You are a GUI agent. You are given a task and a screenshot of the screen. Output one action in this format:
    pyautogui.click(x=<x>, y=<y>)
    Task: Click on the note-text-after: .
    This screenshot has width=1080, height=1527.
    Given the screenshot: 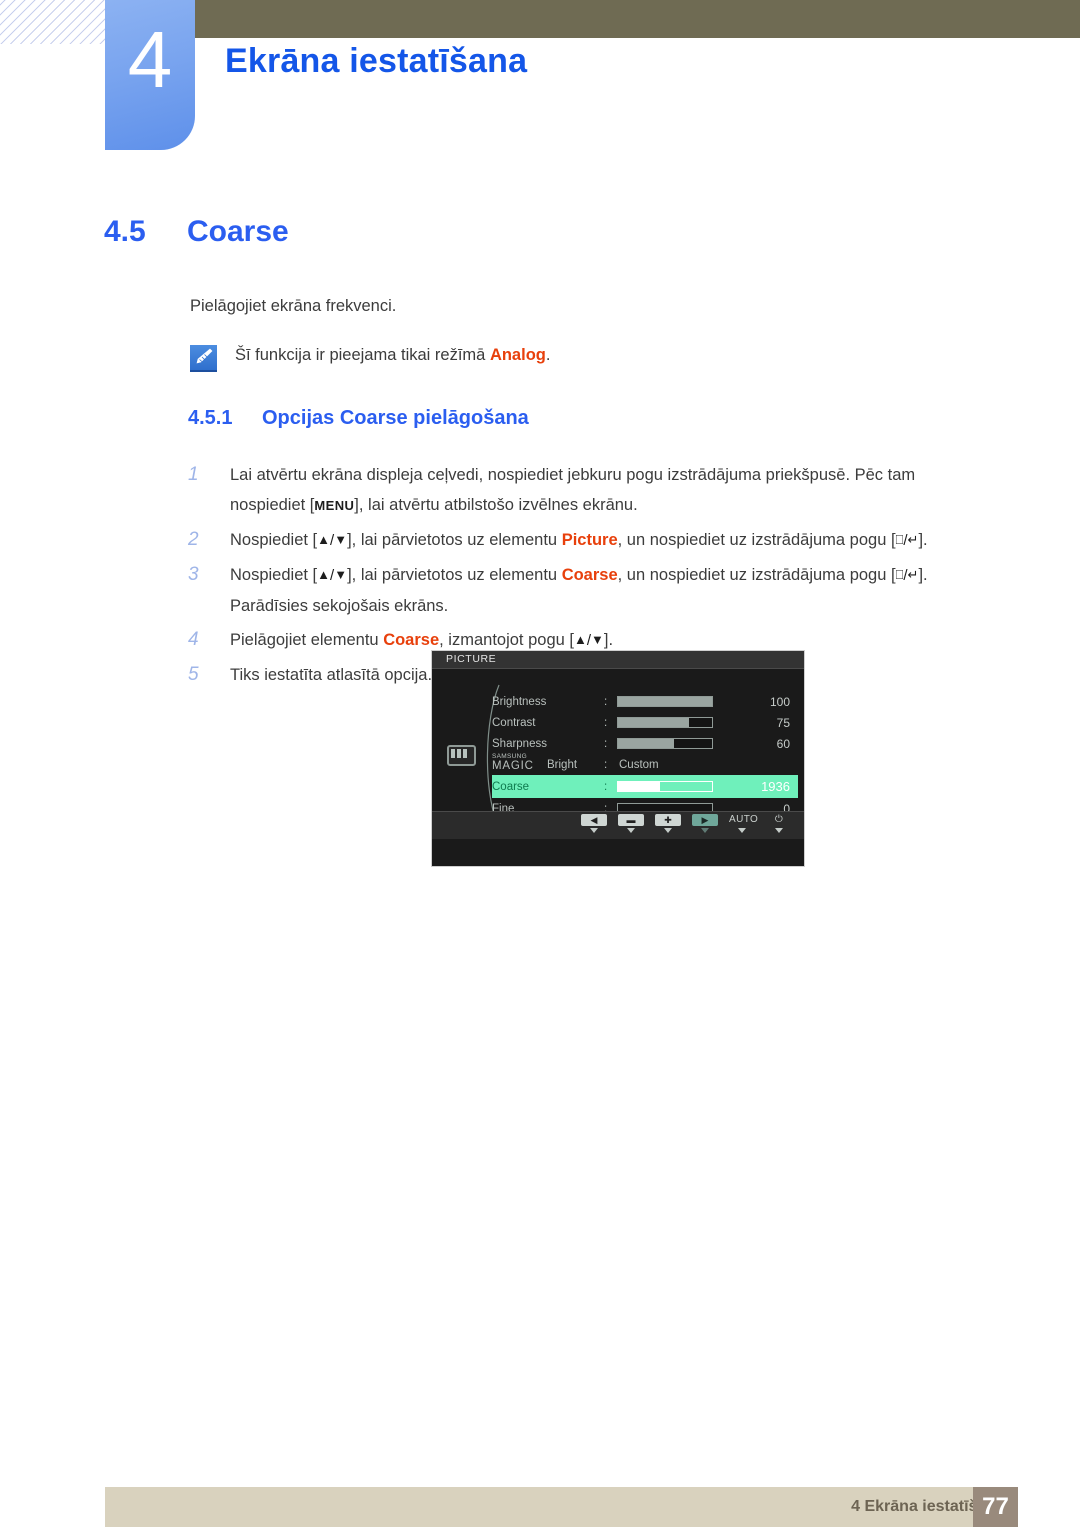 What is the action you would take?
    pyautogui.click(x=548, y=355)
    